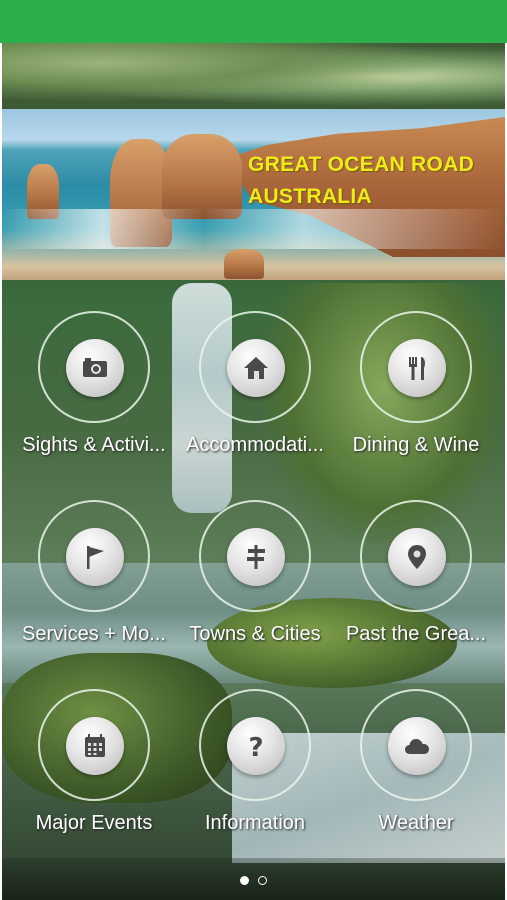 Image resolution: width=507 pixels, height=900 pixels. Describe the element at coordinates (94, 823) in the screenshot. I see `tile-label: Major Events` at that location.